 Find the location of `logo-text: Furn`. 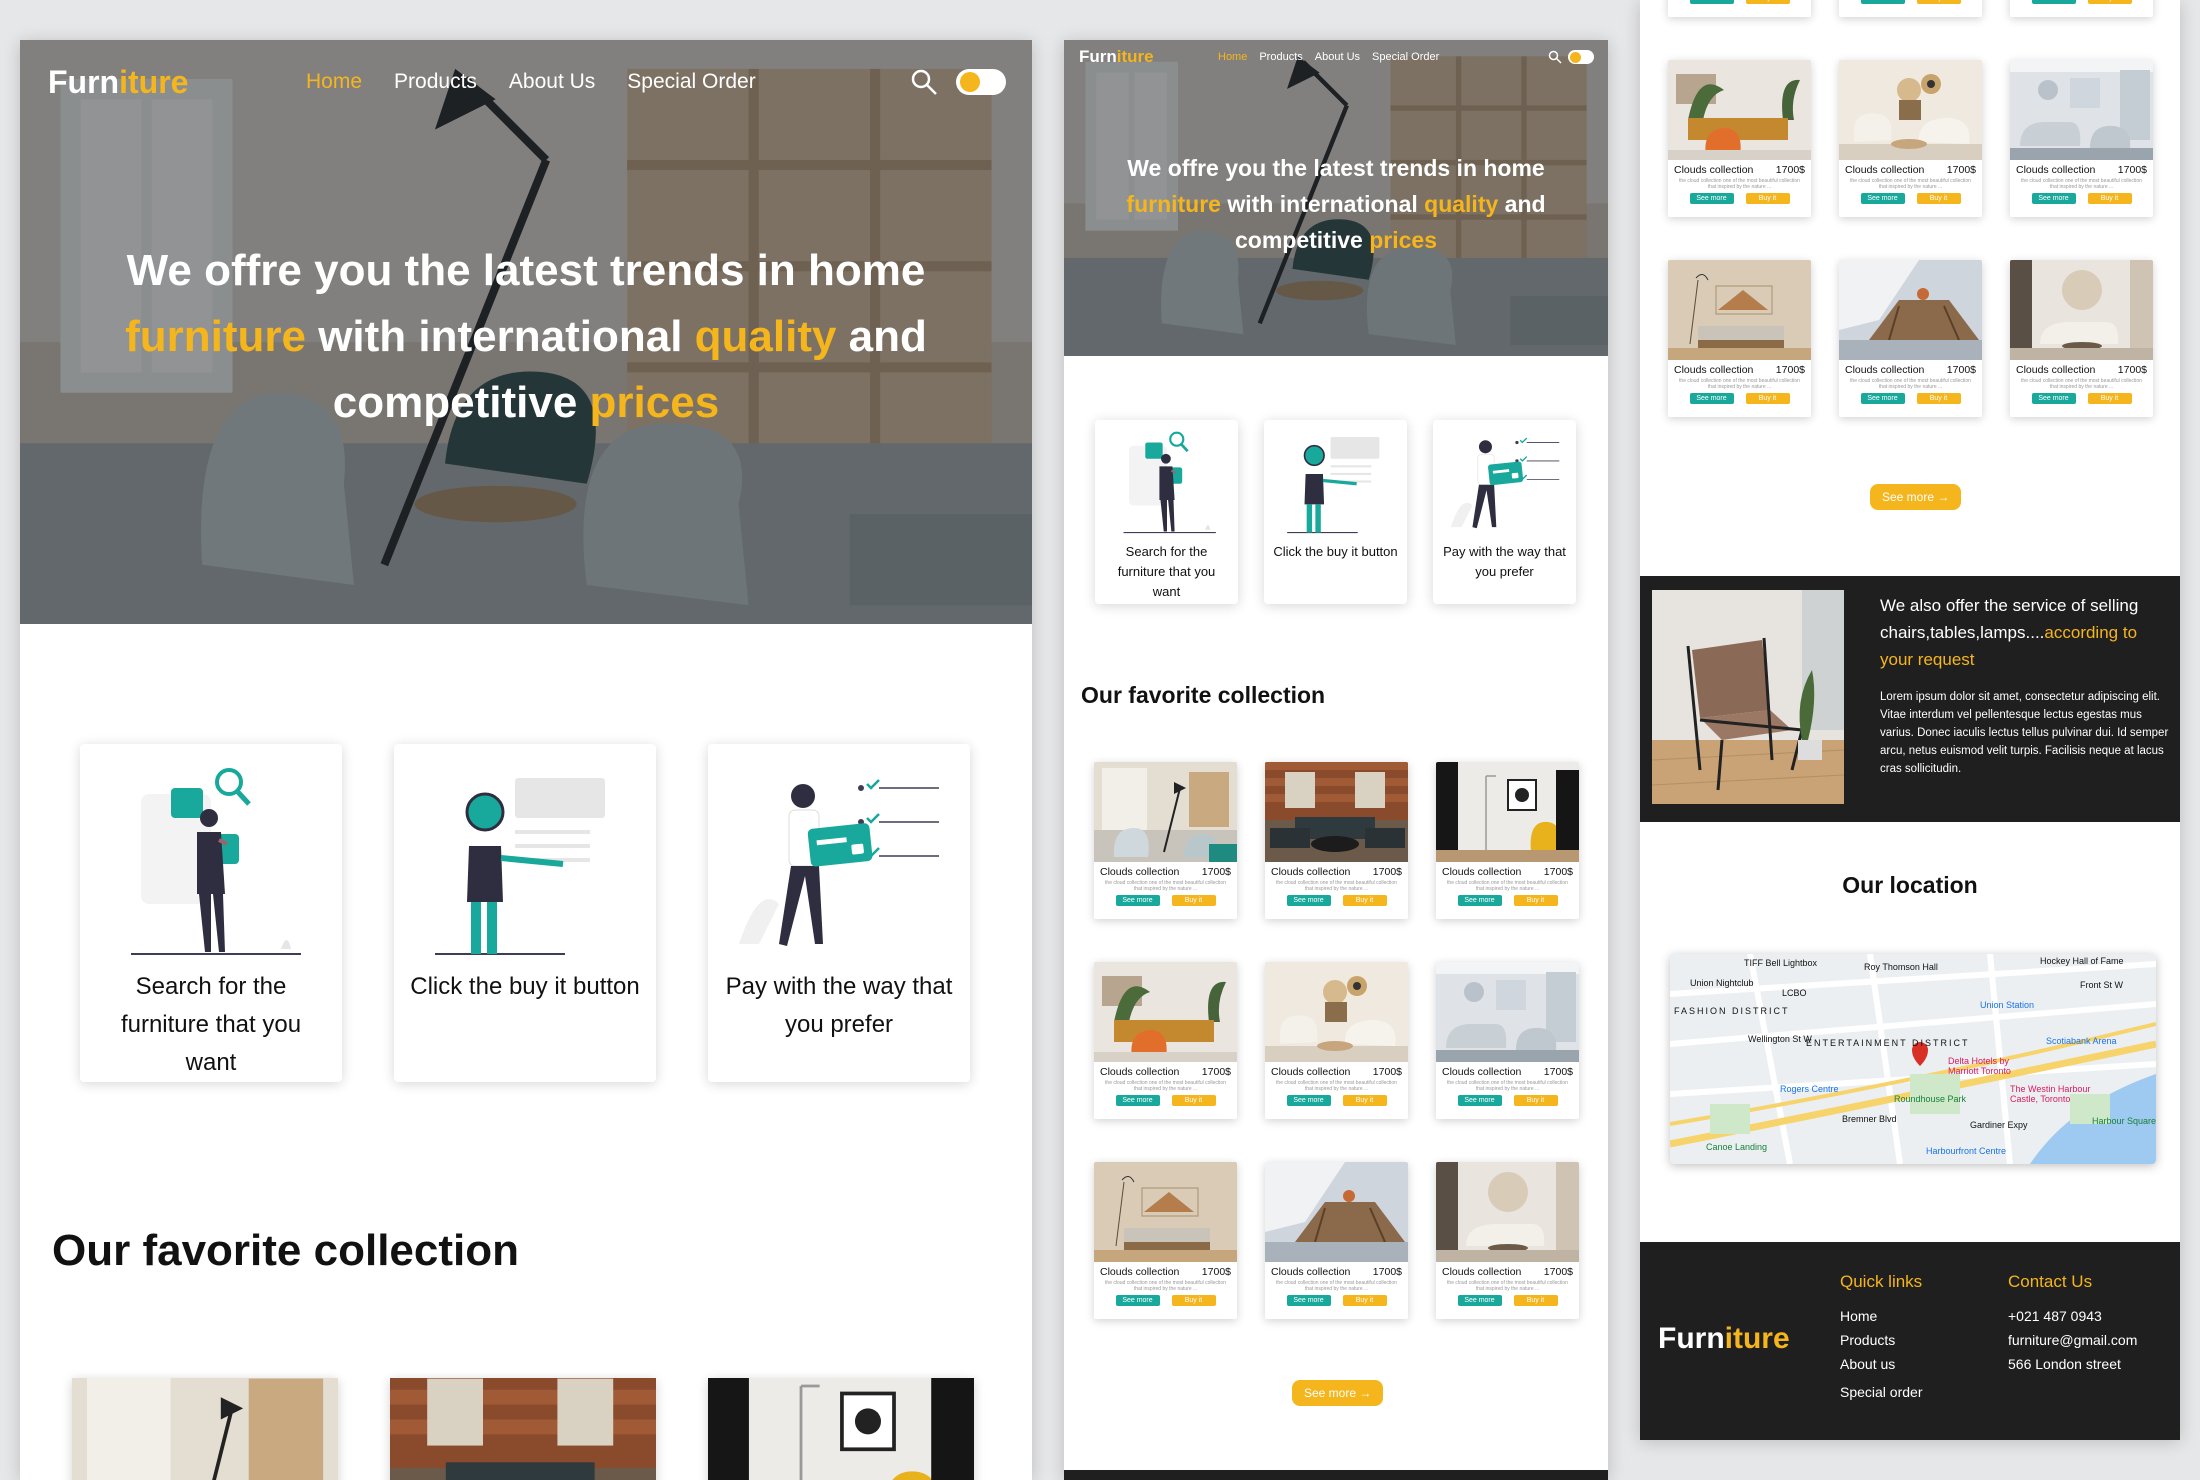

logo-text: Furn is located at coordinates (1691, 1338).